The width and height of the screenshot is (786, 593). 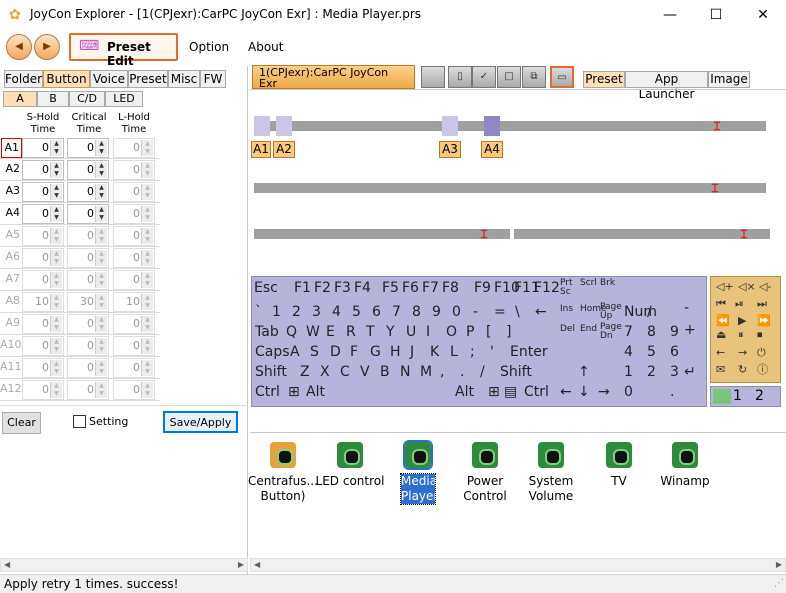 What do you see at coordinates (450, 149) in the screenshot?
I see `axis-label-a3: A3` at bounding box center [450, 149].